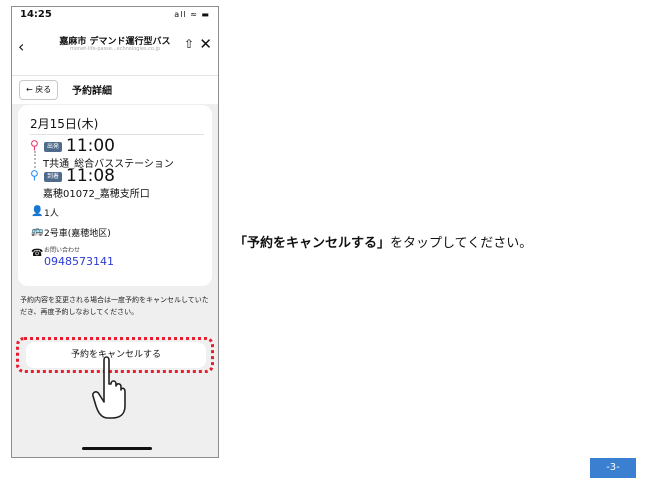  I want to click on instruction-highlight: 「予約をキャンセルする」, so click(312, 243).